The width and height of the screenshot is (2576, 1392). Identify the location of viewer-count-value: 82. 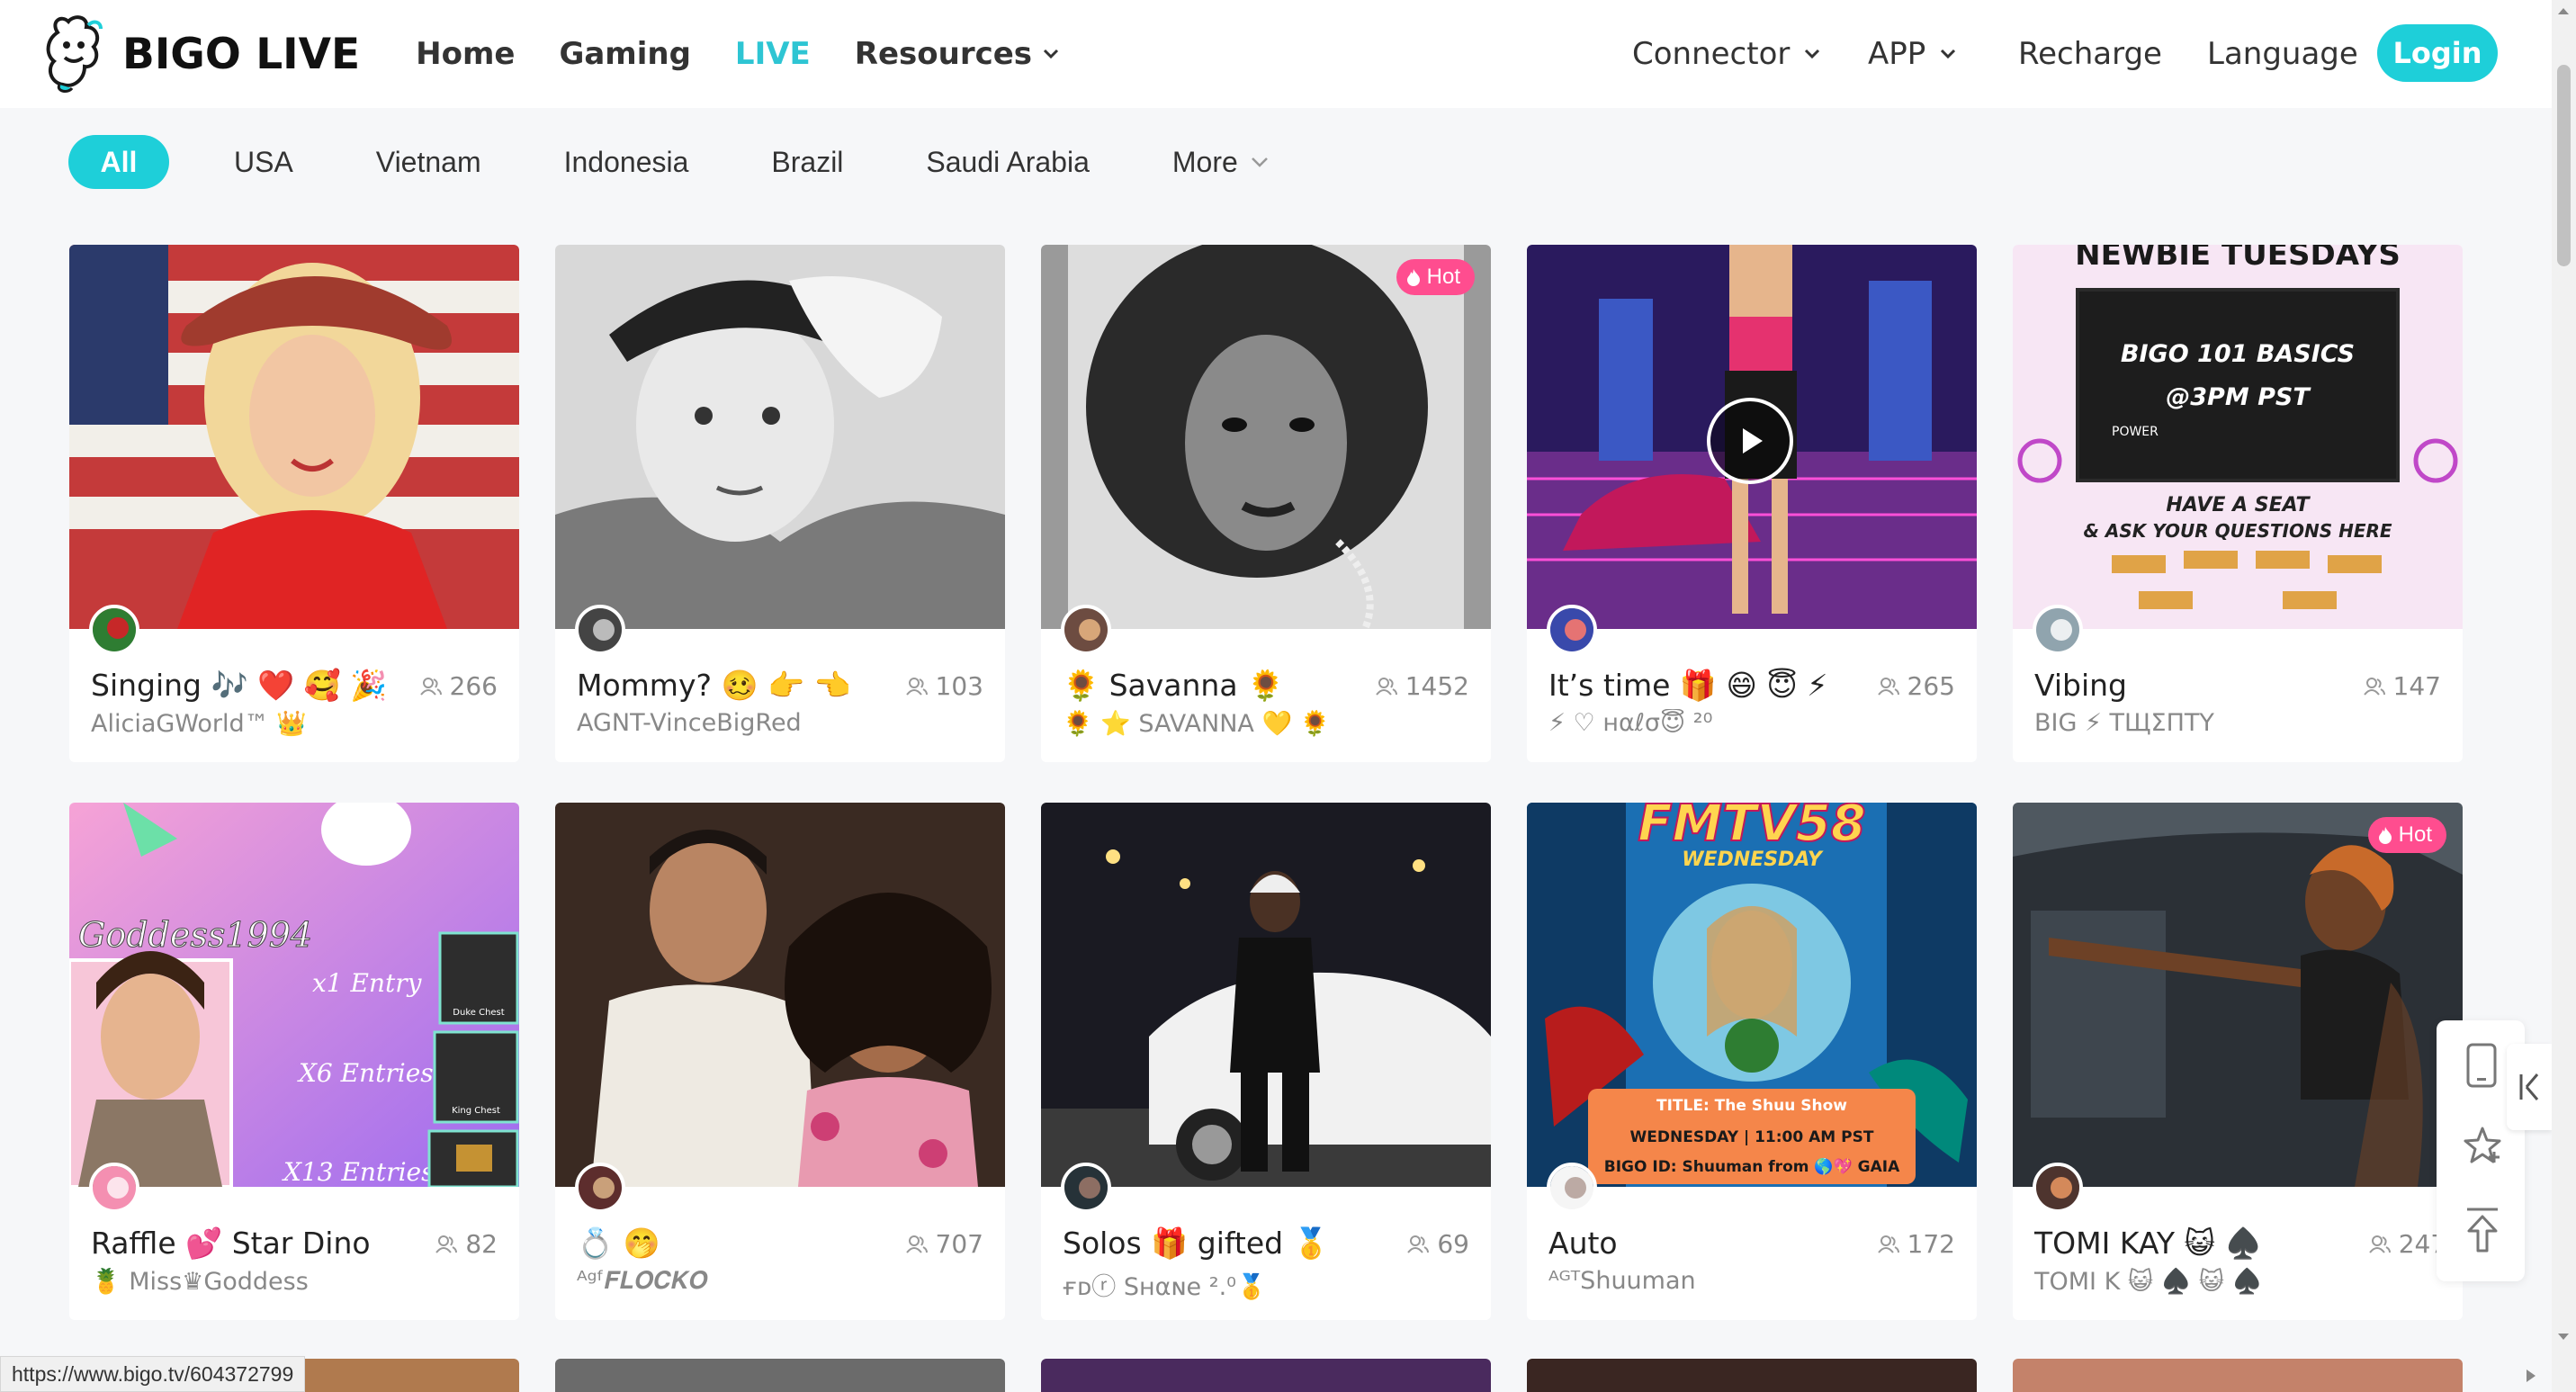
(482, 1244).